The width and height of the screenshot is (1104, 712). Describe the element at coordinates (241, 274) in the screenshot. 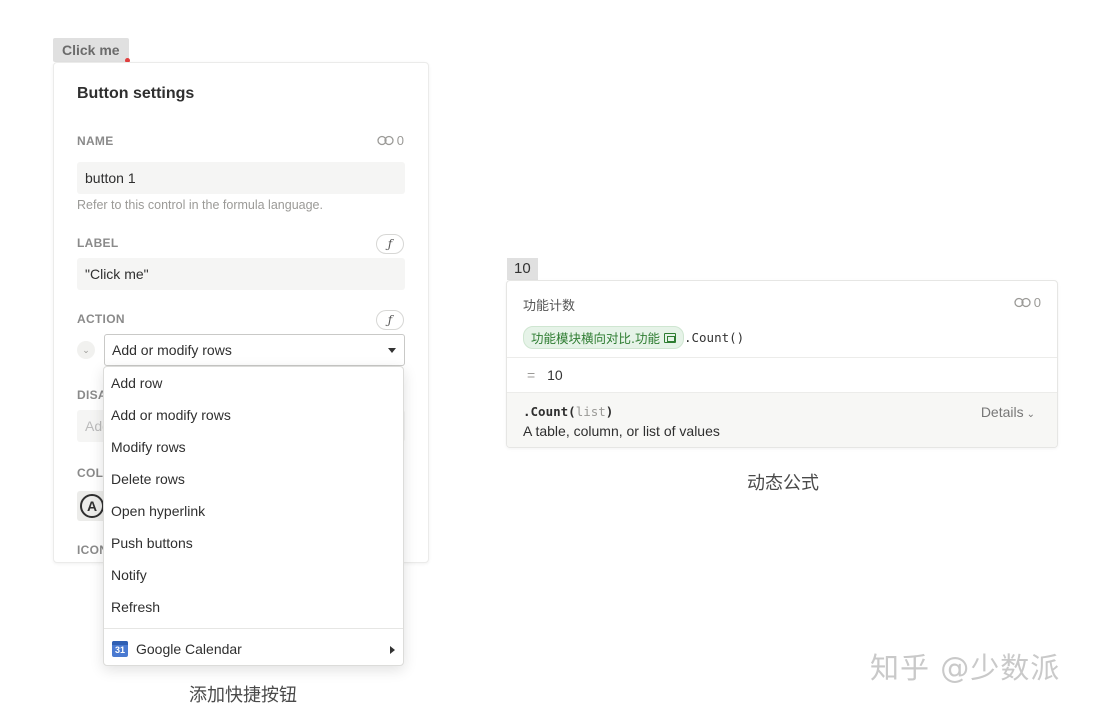

I see `label-input: "Click me"` at that location.